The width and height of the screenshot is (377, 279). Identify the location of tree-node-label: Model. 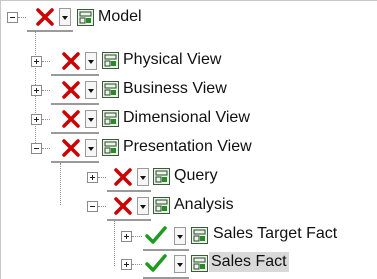
(120, 17).